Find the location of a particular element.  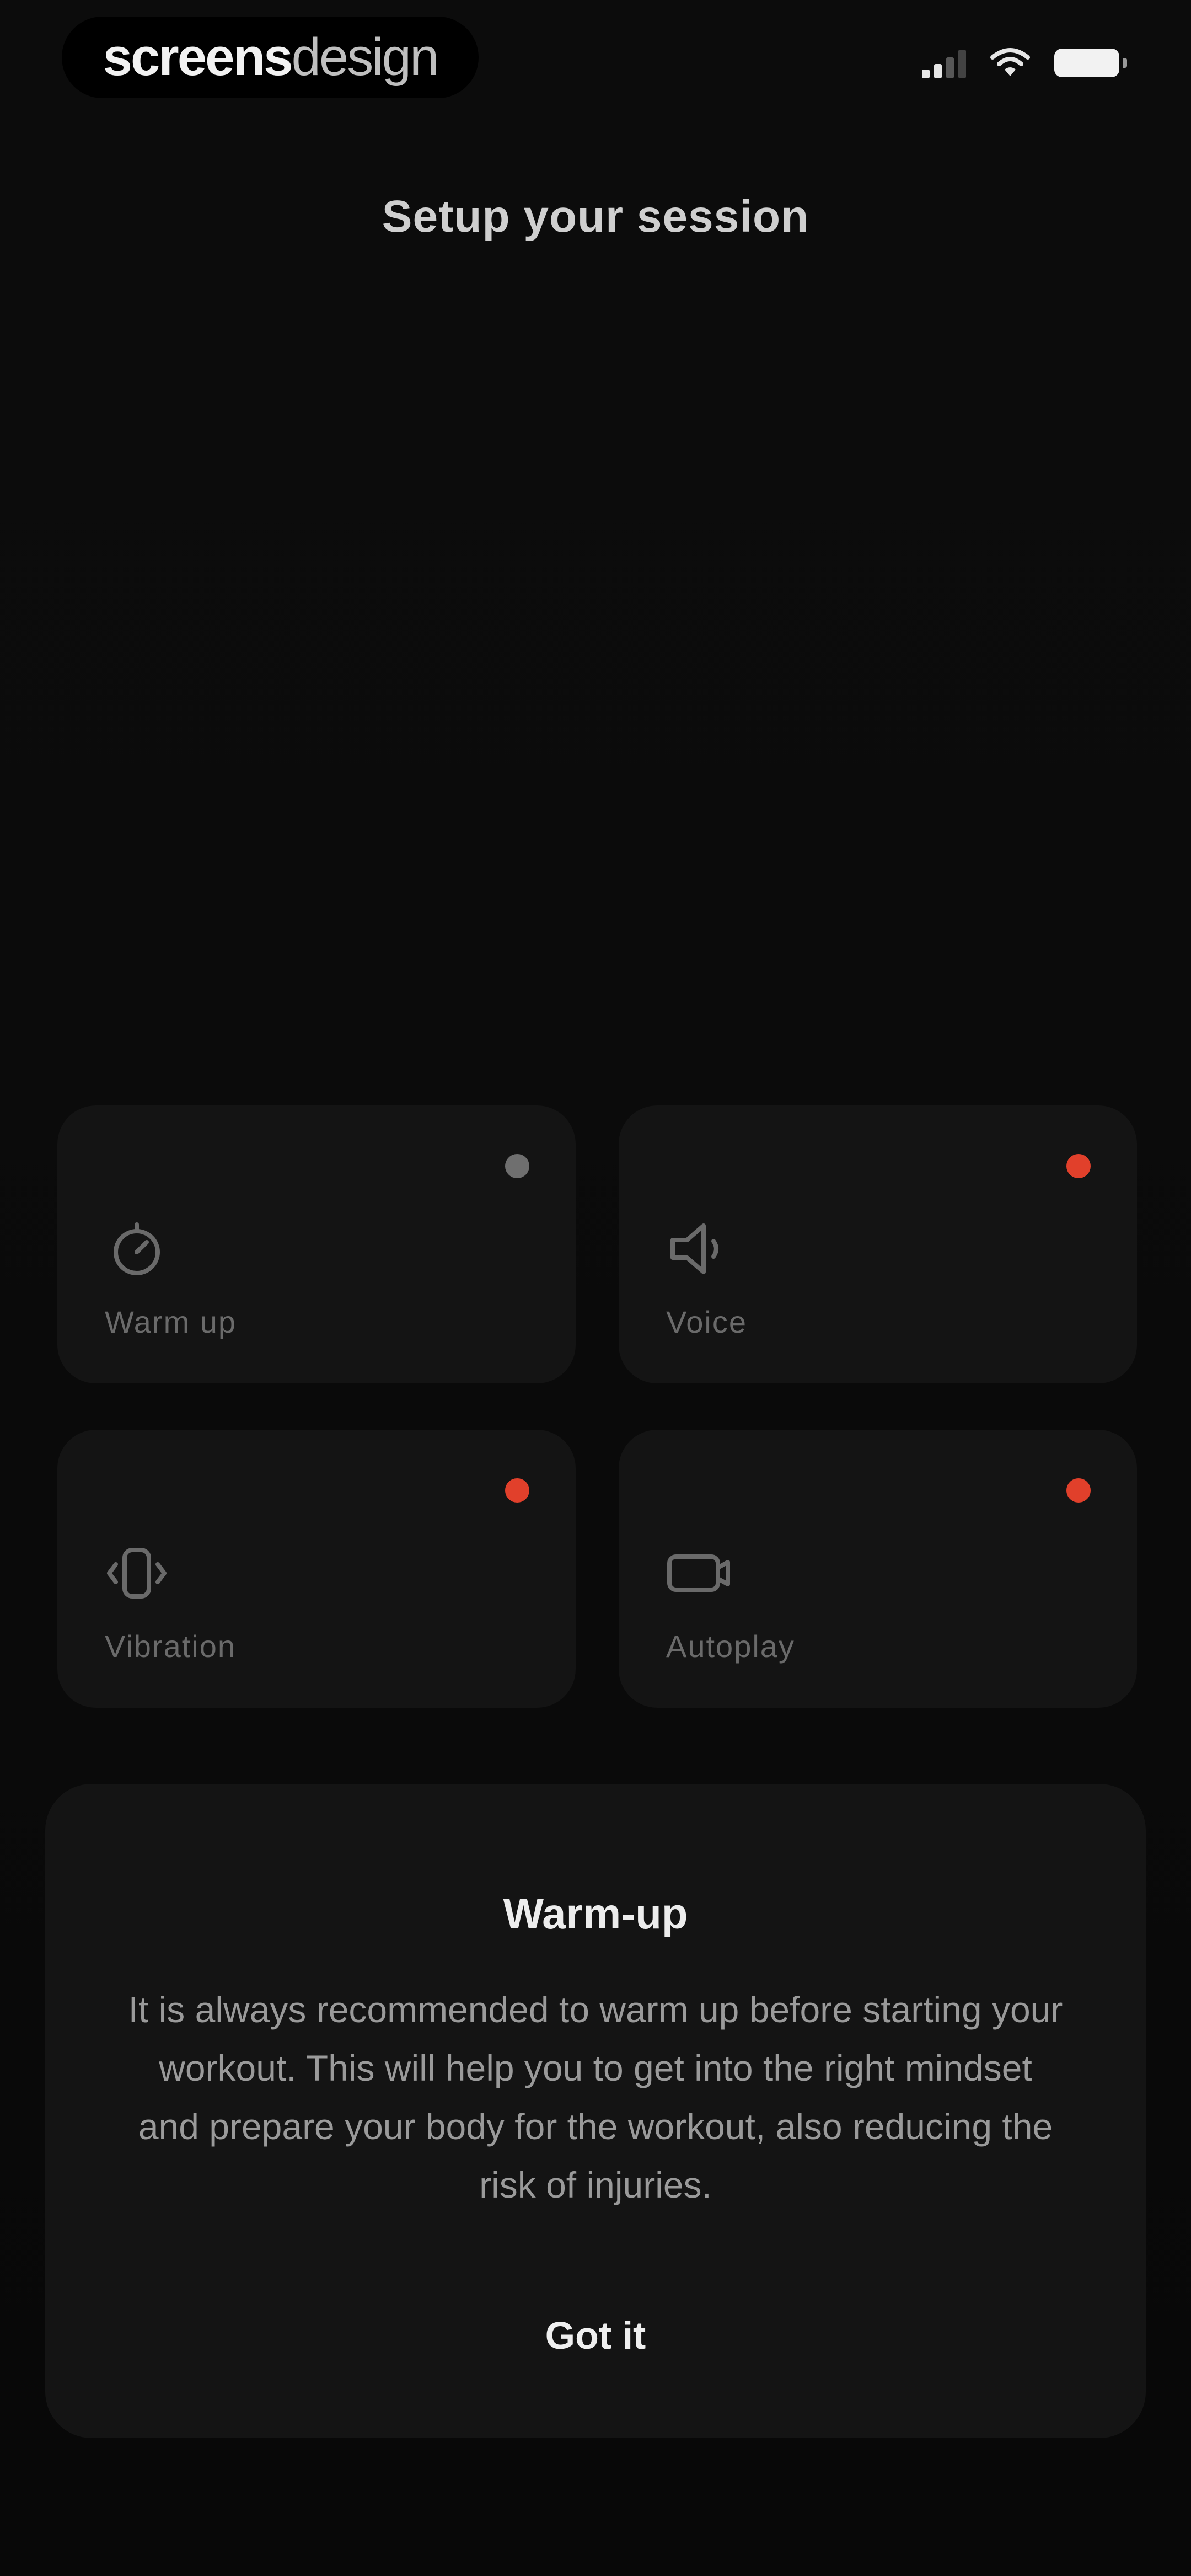

speaker-icon is located at coordinates (694, 1248).